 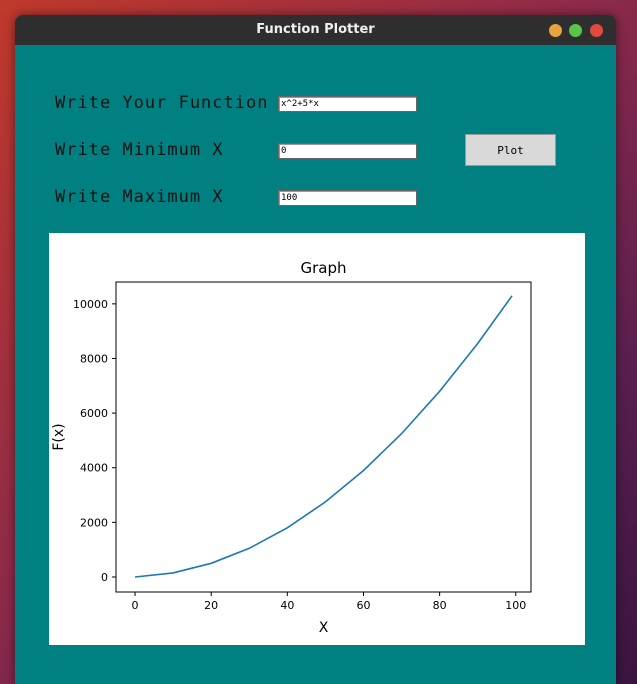 I want to click on function-input: x^2+5*x, so click(x=347, y=104).